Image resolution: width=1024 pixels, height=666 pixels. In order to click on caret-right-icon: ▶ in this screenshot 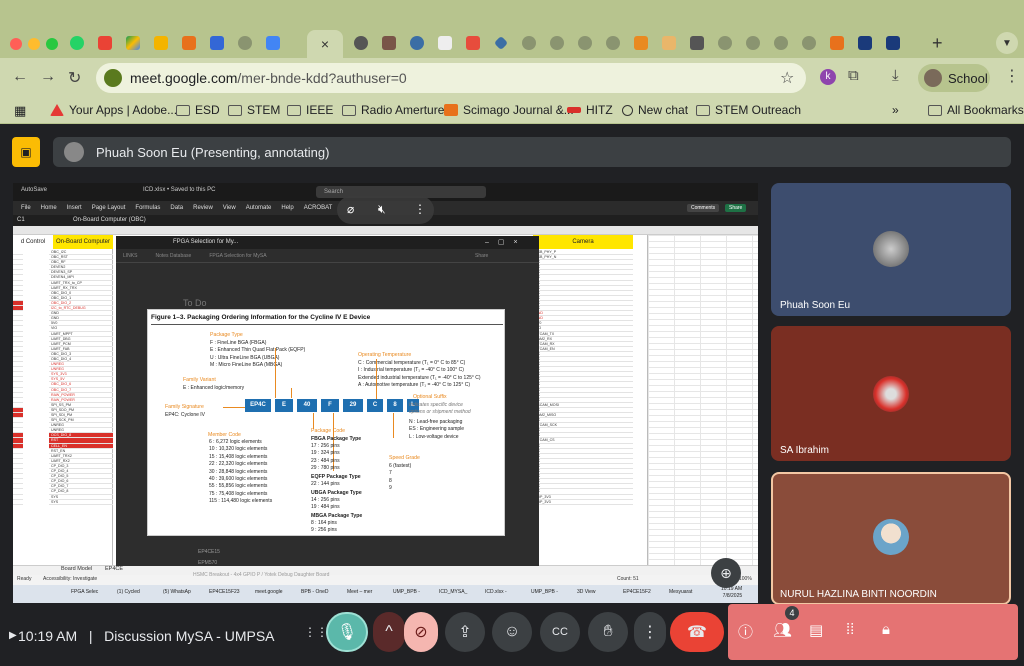, I will do `click(13, 635)`.